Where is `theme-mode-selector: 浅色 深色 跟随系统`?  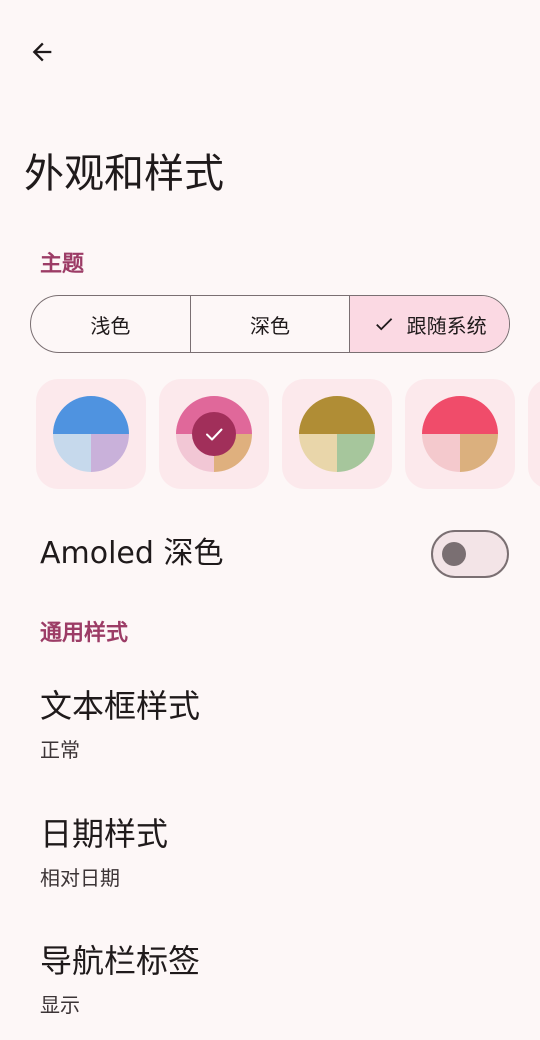
theme-mode-selector: 浅色 深色 跟随系统 is located at coordinates (270, 324).